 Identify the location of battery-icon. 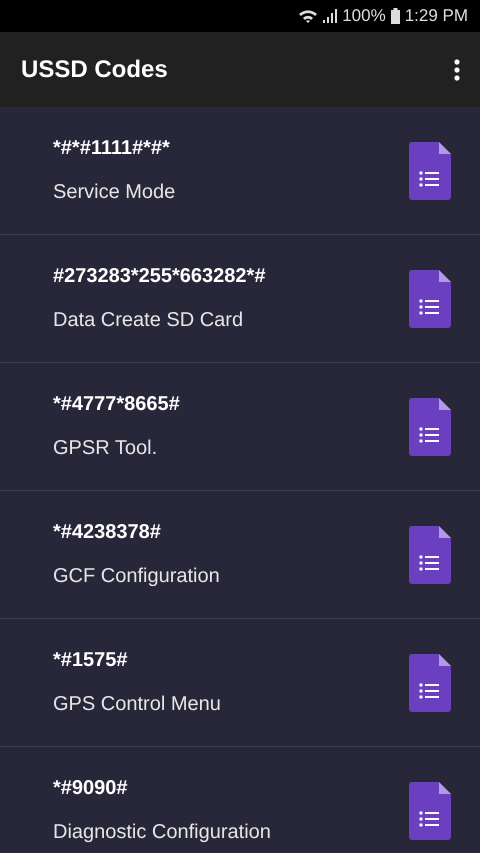
(395, 16).